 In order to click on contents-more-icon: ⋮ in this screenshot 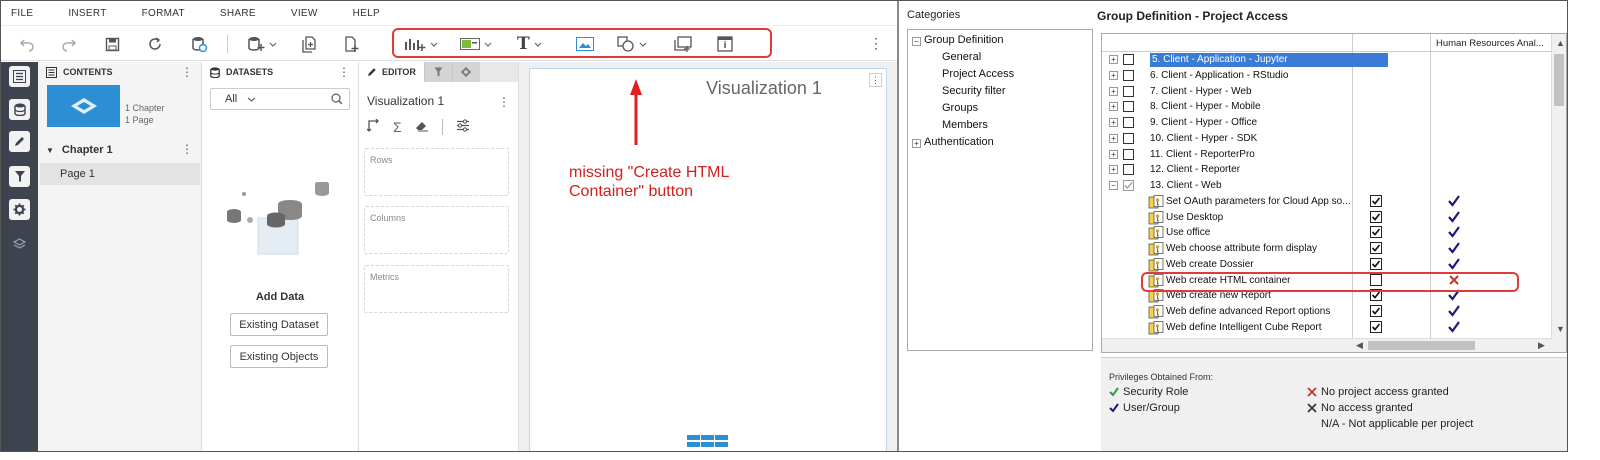, I will do `click(187, 72)`.